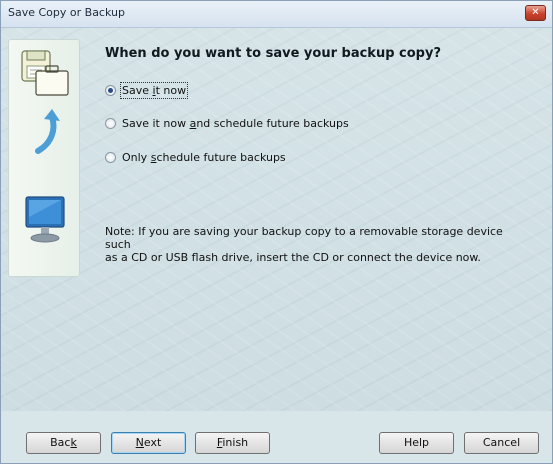  I want to click on radio-save-and-schedule-label: Save it now and schedule future backups, so click(235, 123).